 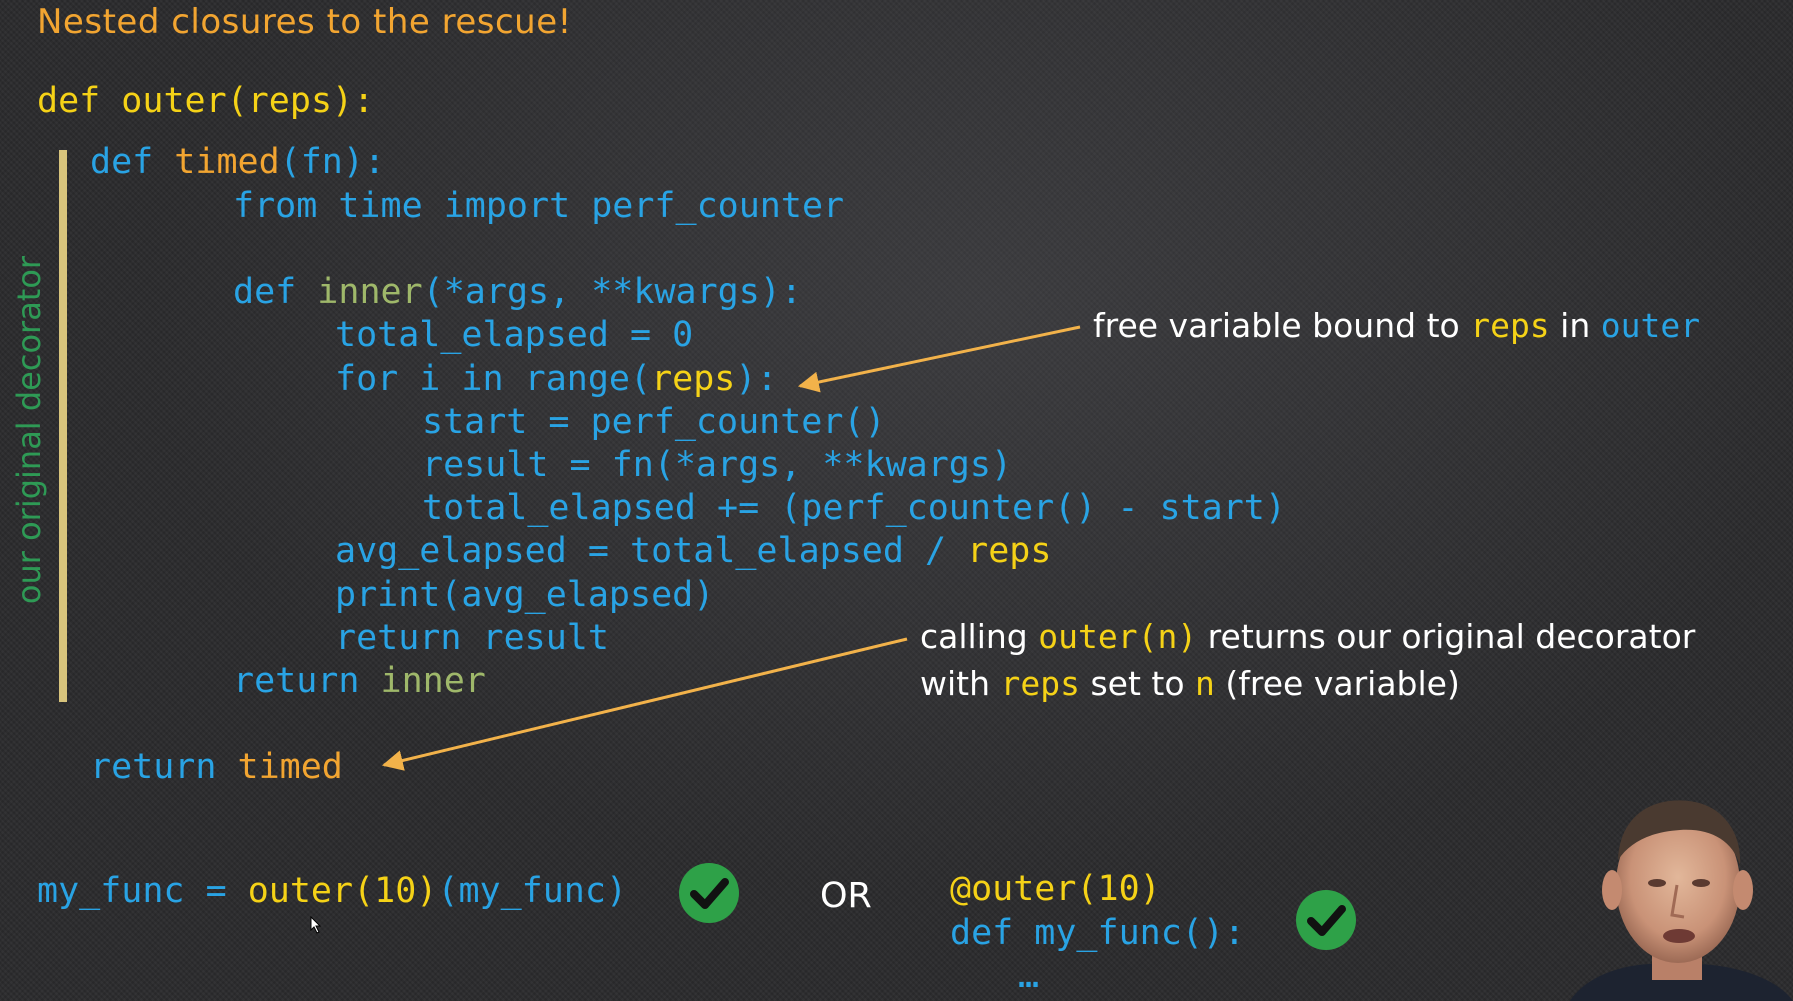 I want to click on presenter-webcam, so click(x=1681, y=900).